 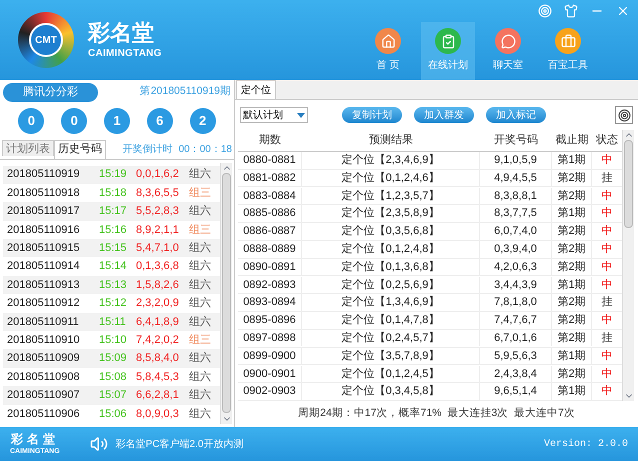 I want to click on issue-cell-text: 201805110918, so click(x=44, y=193).